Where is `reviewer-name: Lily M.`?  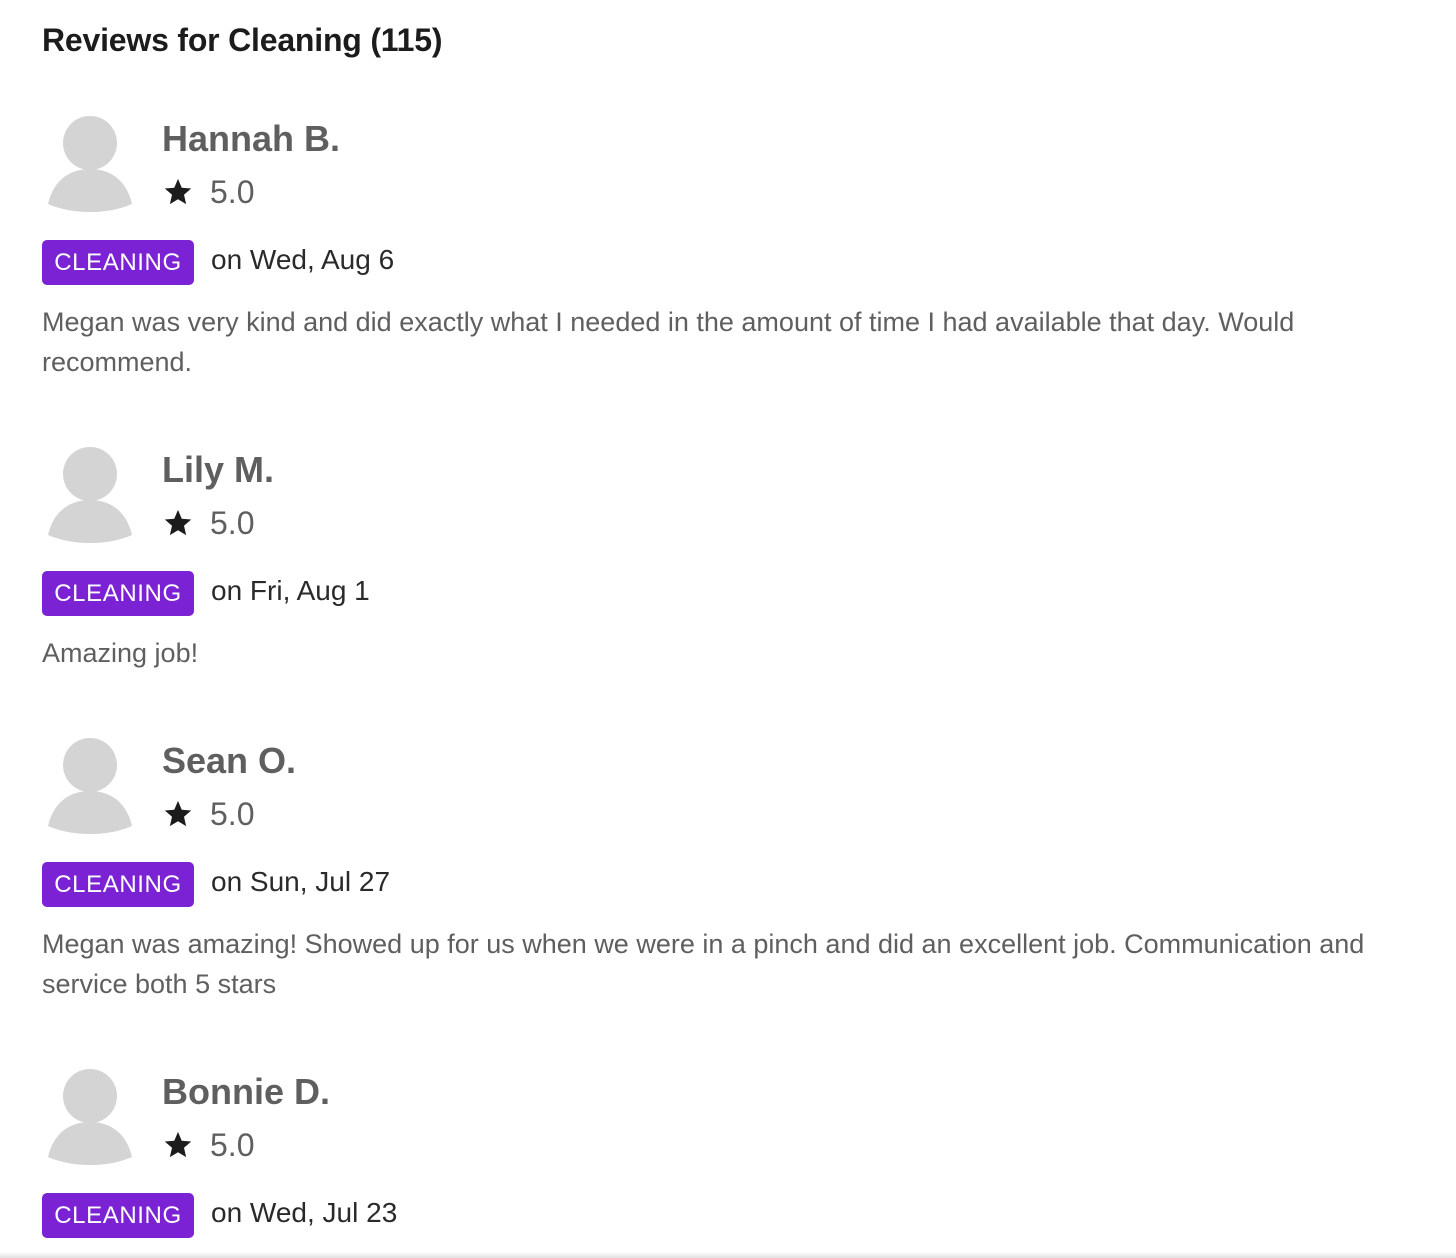
reviewer-name: Lily M. is located at coordinates (218, 469).